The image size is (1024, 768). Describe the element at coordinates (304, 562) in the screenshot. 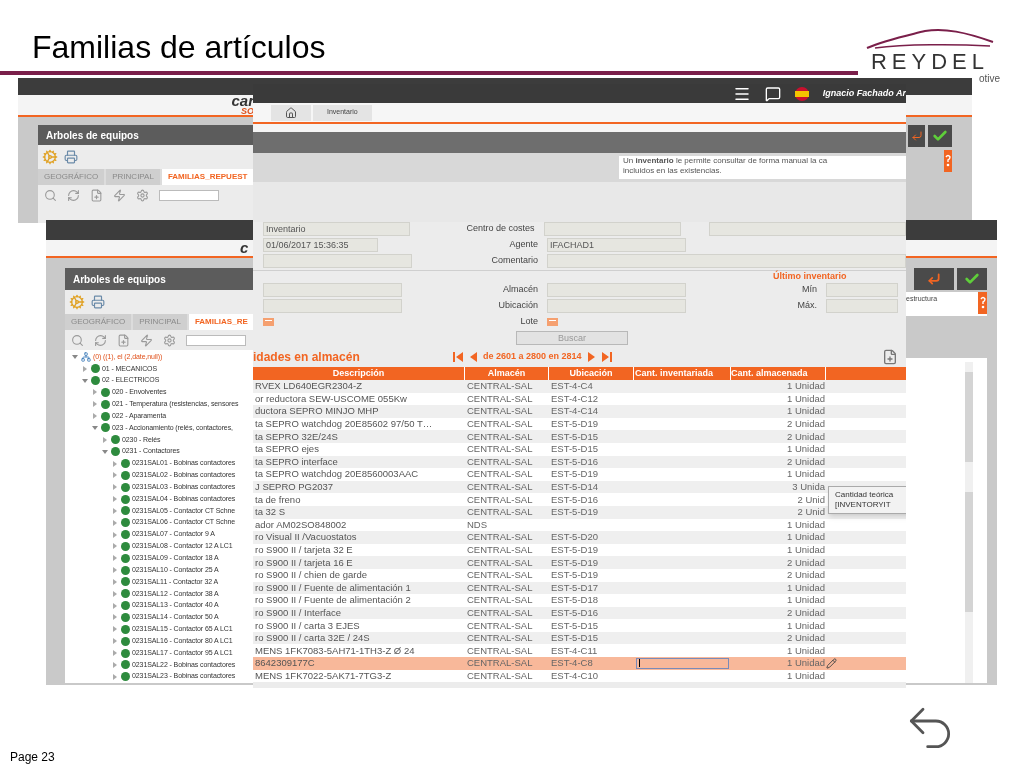

I see `table-cell: ro S900 II / tarjeta 16 E` at that location.